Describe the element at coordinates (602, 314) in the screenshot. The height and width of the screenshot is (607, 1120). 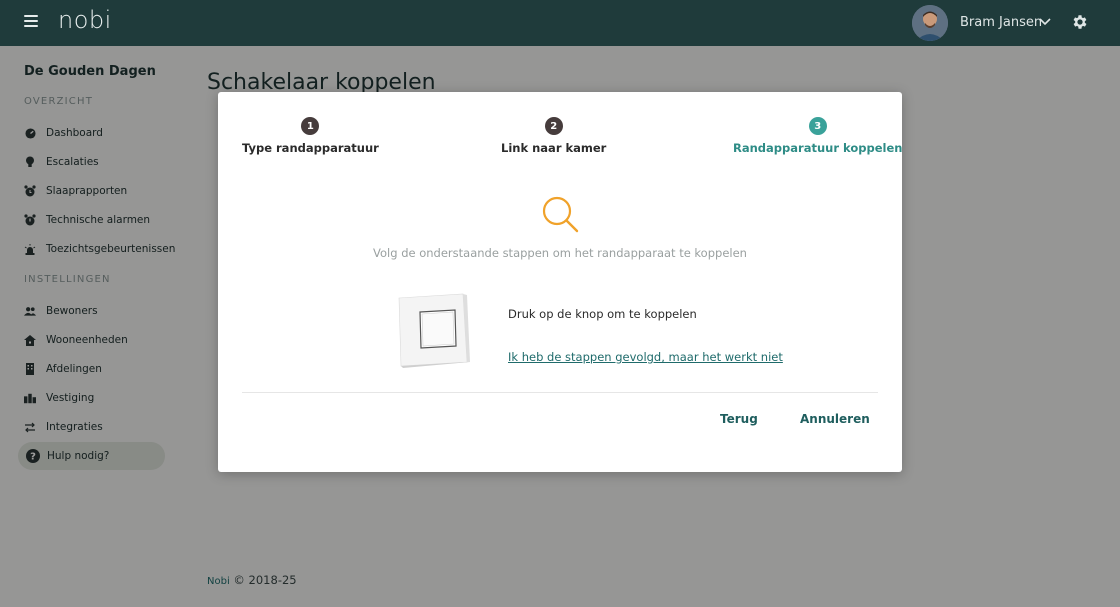
I see `press-instruction: Druk op de knop om te koppelen` at that location.